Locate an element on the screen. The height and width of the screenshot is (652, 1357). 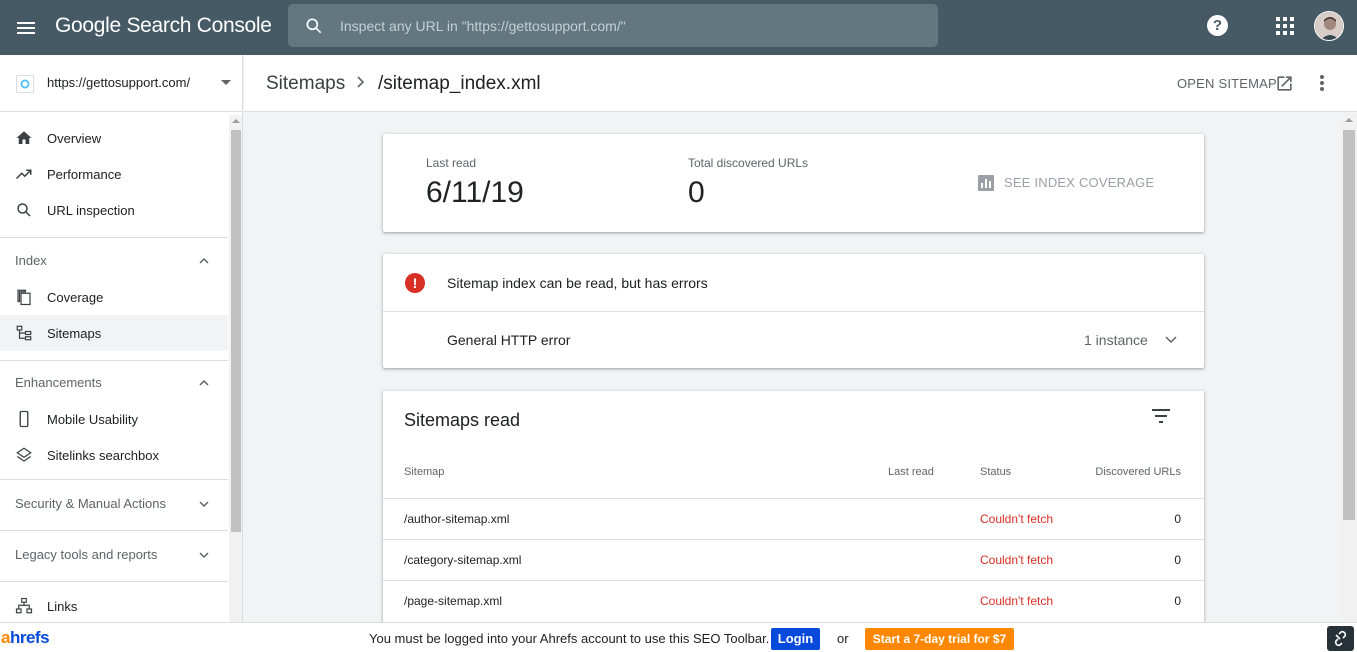
sitemap-name: /page-sitemap.xml is located at coordinates (453, 601).